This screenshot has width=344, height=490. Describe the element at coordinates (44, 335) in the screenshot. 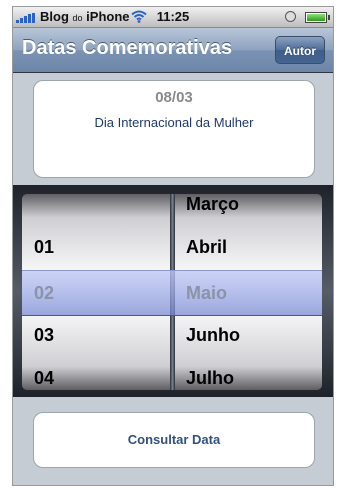

I see `day-option: 03` at that location.